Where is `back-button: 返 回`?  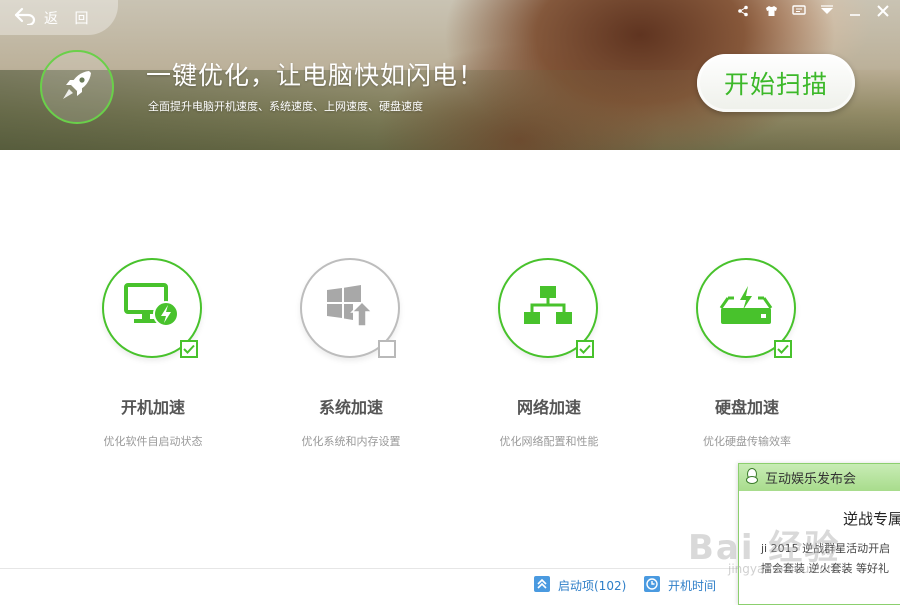 back-button: 返 回 is located at coordinates (59, 17).